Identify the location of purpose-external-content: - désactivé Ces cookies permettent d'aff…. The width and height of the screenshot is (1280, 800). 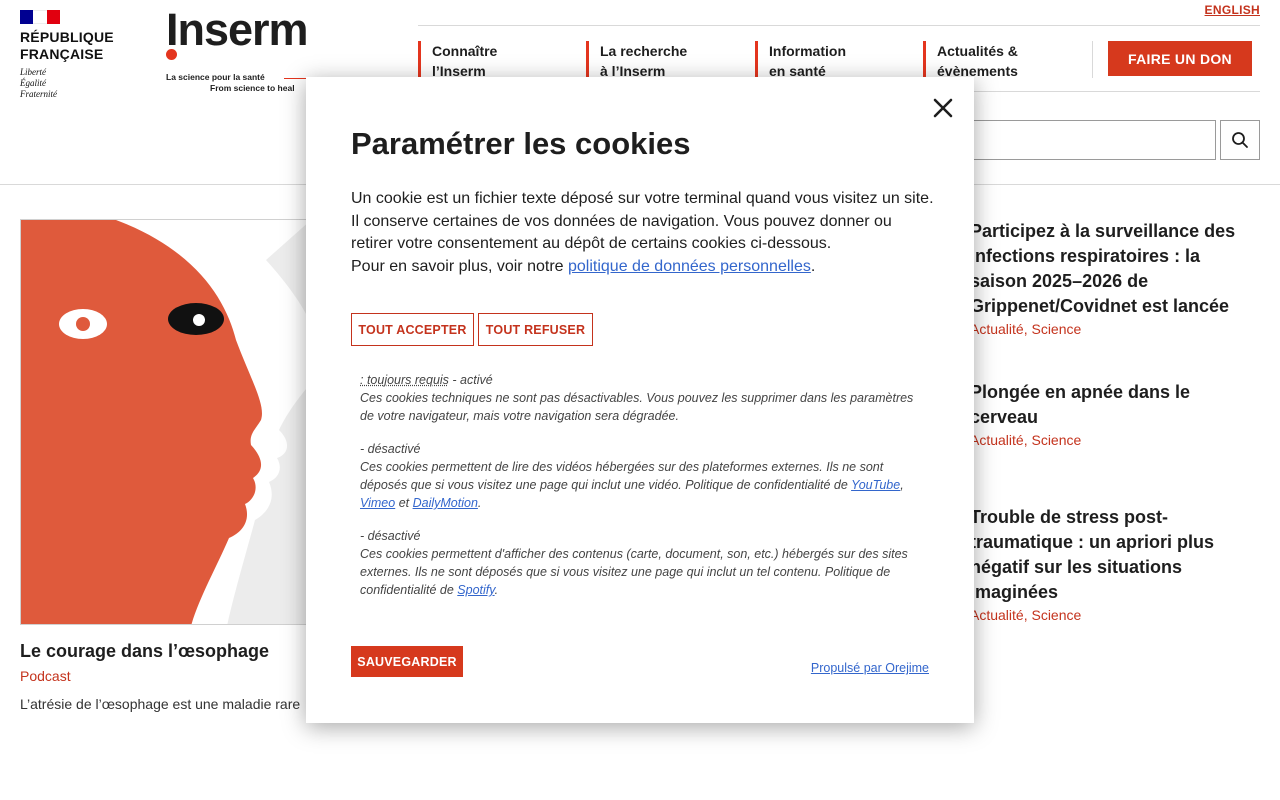
(645, 563).